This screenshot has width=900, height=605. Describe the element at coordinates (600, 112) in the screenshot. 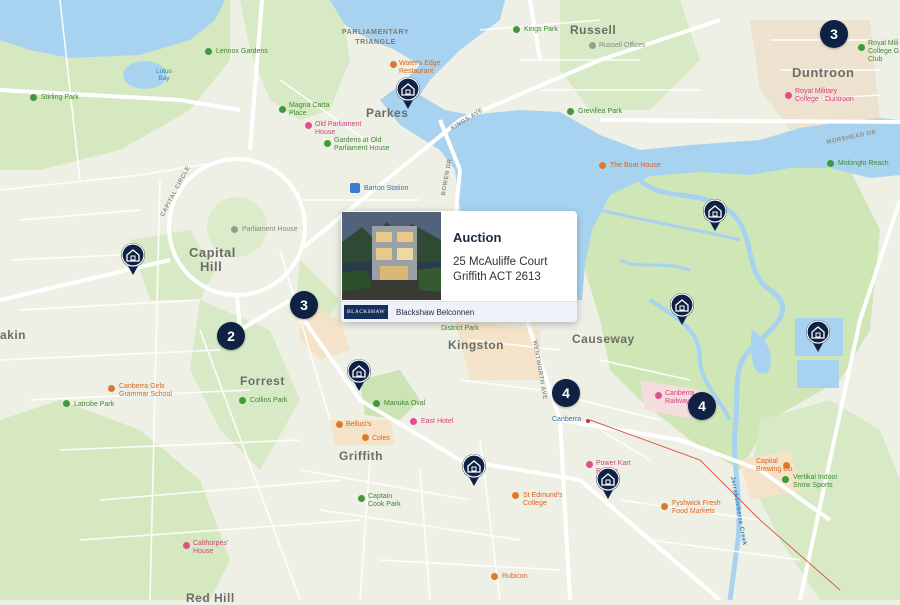

I see `poi-grevillea-park: Grevillea Park` at that location.